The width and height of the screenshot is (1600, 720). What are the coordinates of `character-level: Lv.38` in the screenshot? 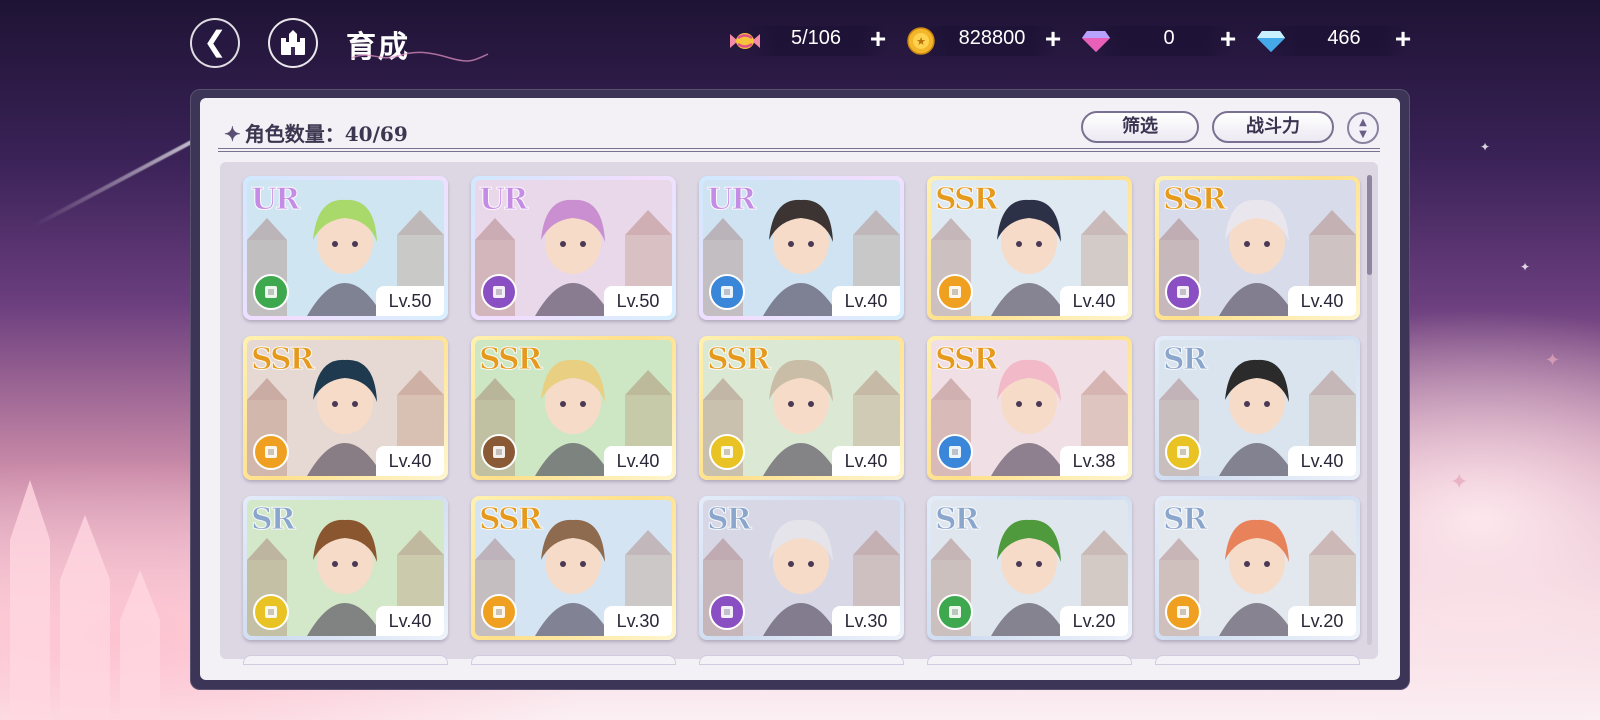 It's located at (1094, 461).